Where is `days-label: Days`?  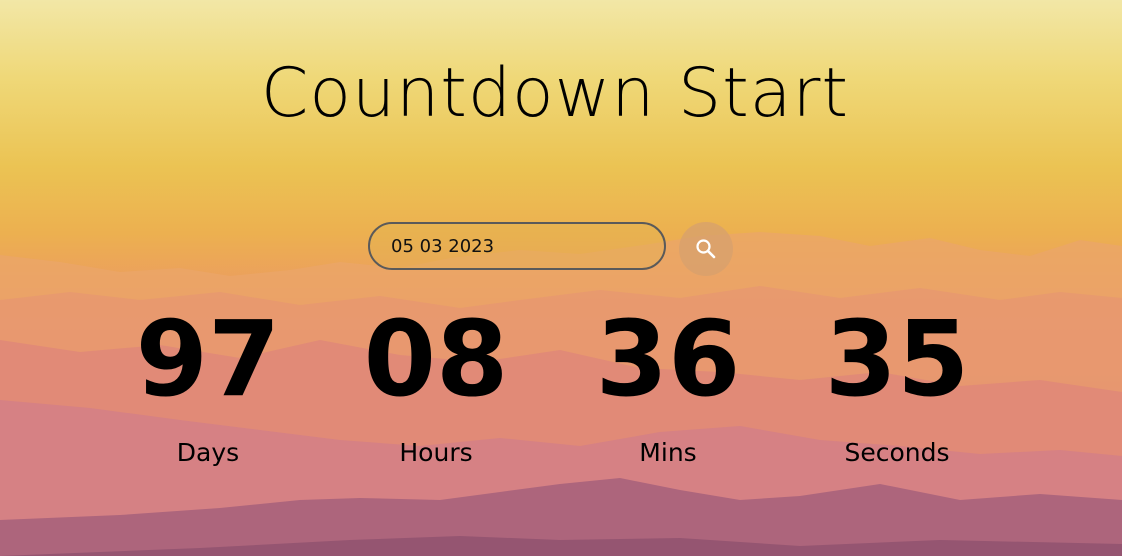
days-label: Days is located at coordinates (208, 452).